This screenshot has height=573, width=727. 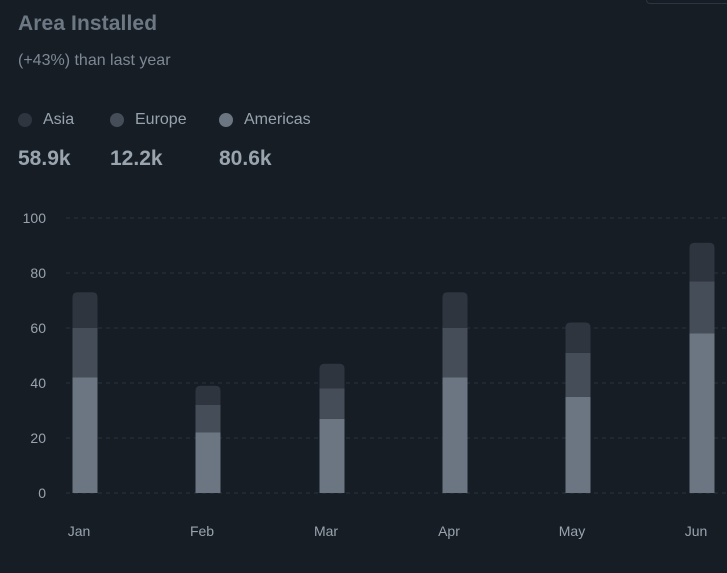 I want to click on bar-mar-europe, so click(x=332, y=403).